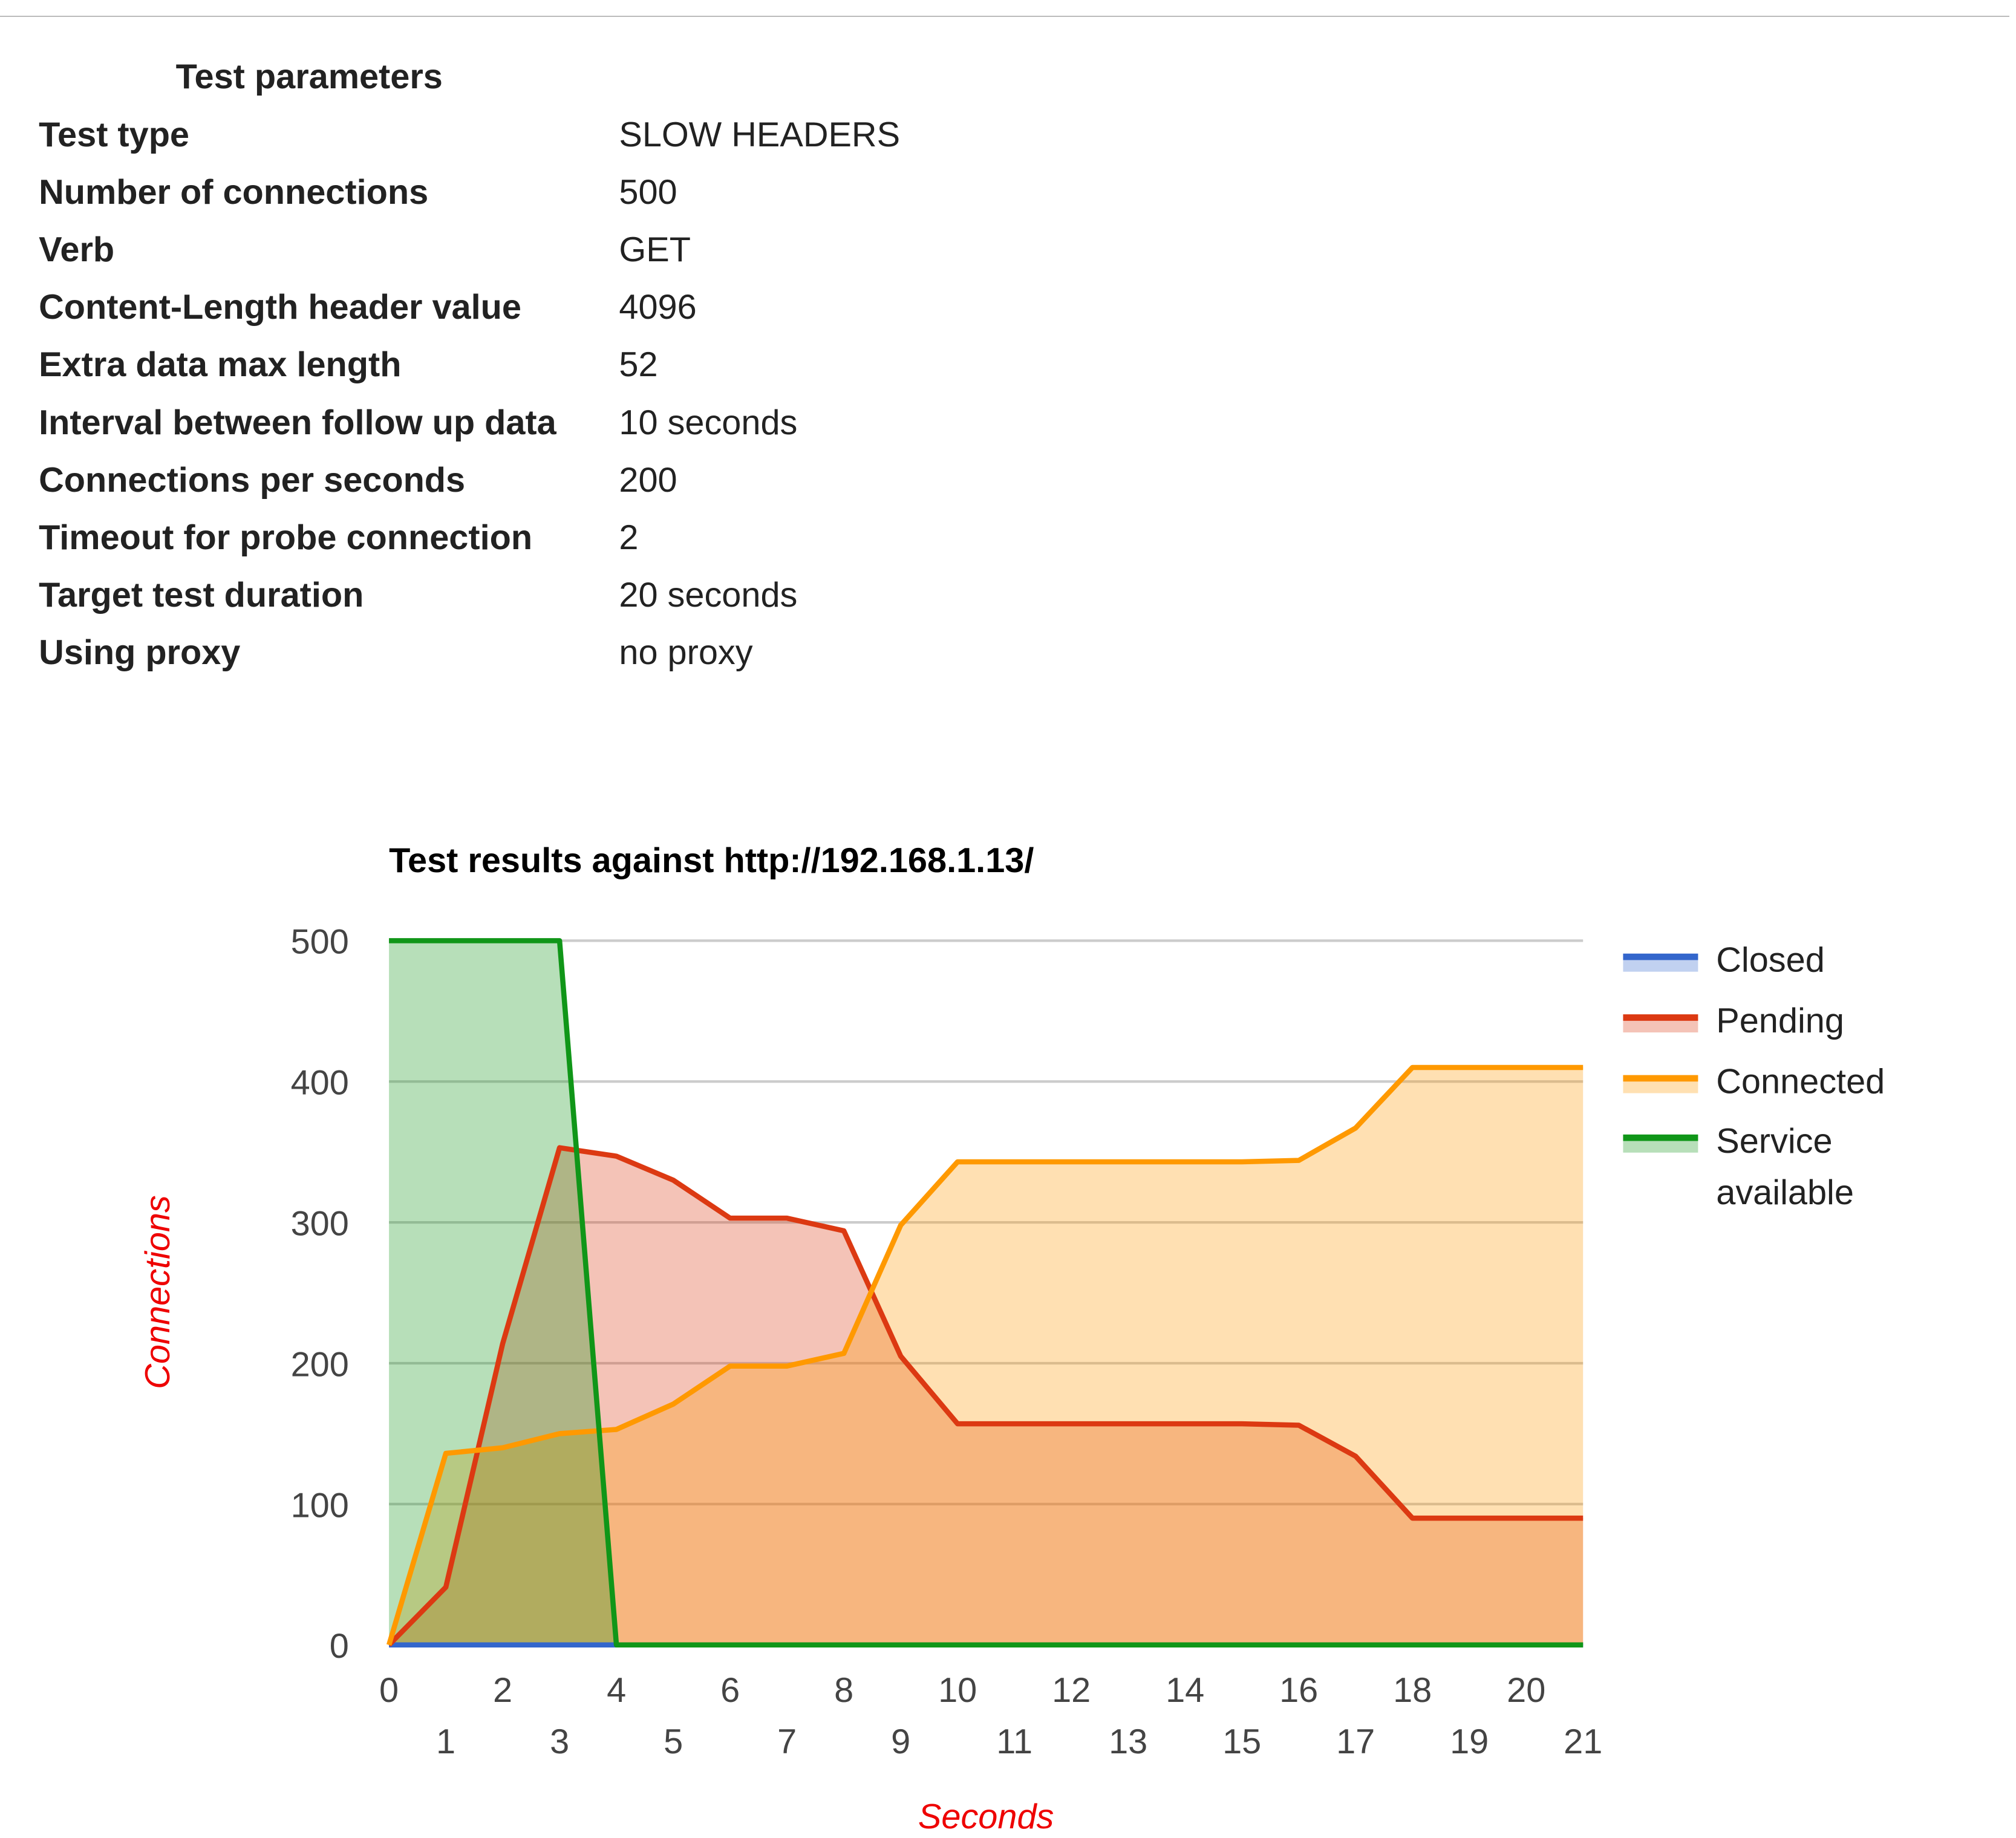 This screenshot has width=2016, height=1838. Describe the element at coordinates (158, 1292) in the screenshot. I see `y-axis-label: Connections` at that location.